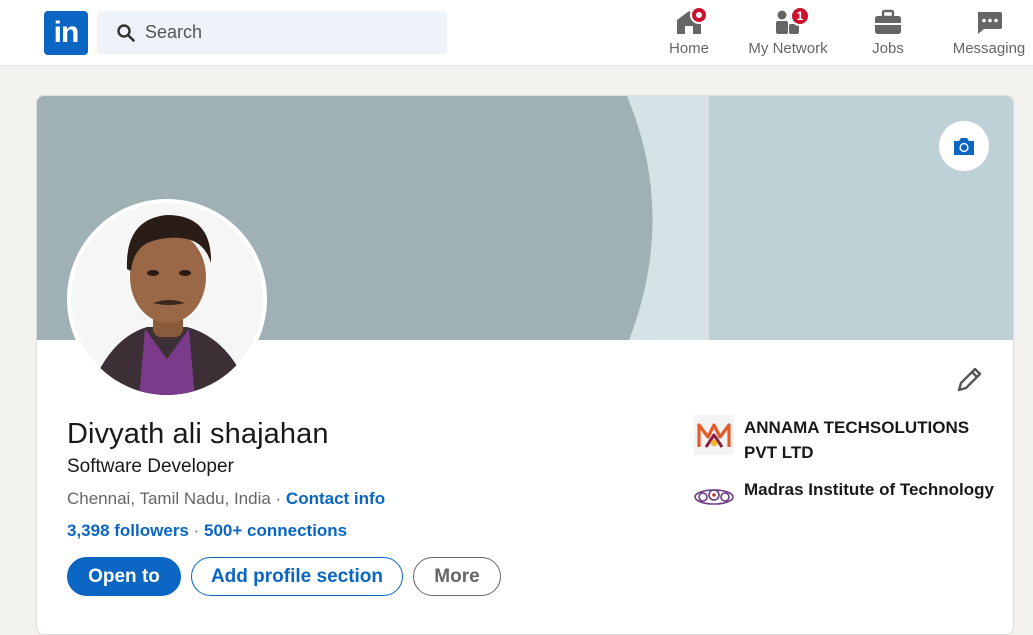 The height and width of the screenshot is (635, 1033). I want to click on add-profile-section-button: Add profile section, so click(297, 576).